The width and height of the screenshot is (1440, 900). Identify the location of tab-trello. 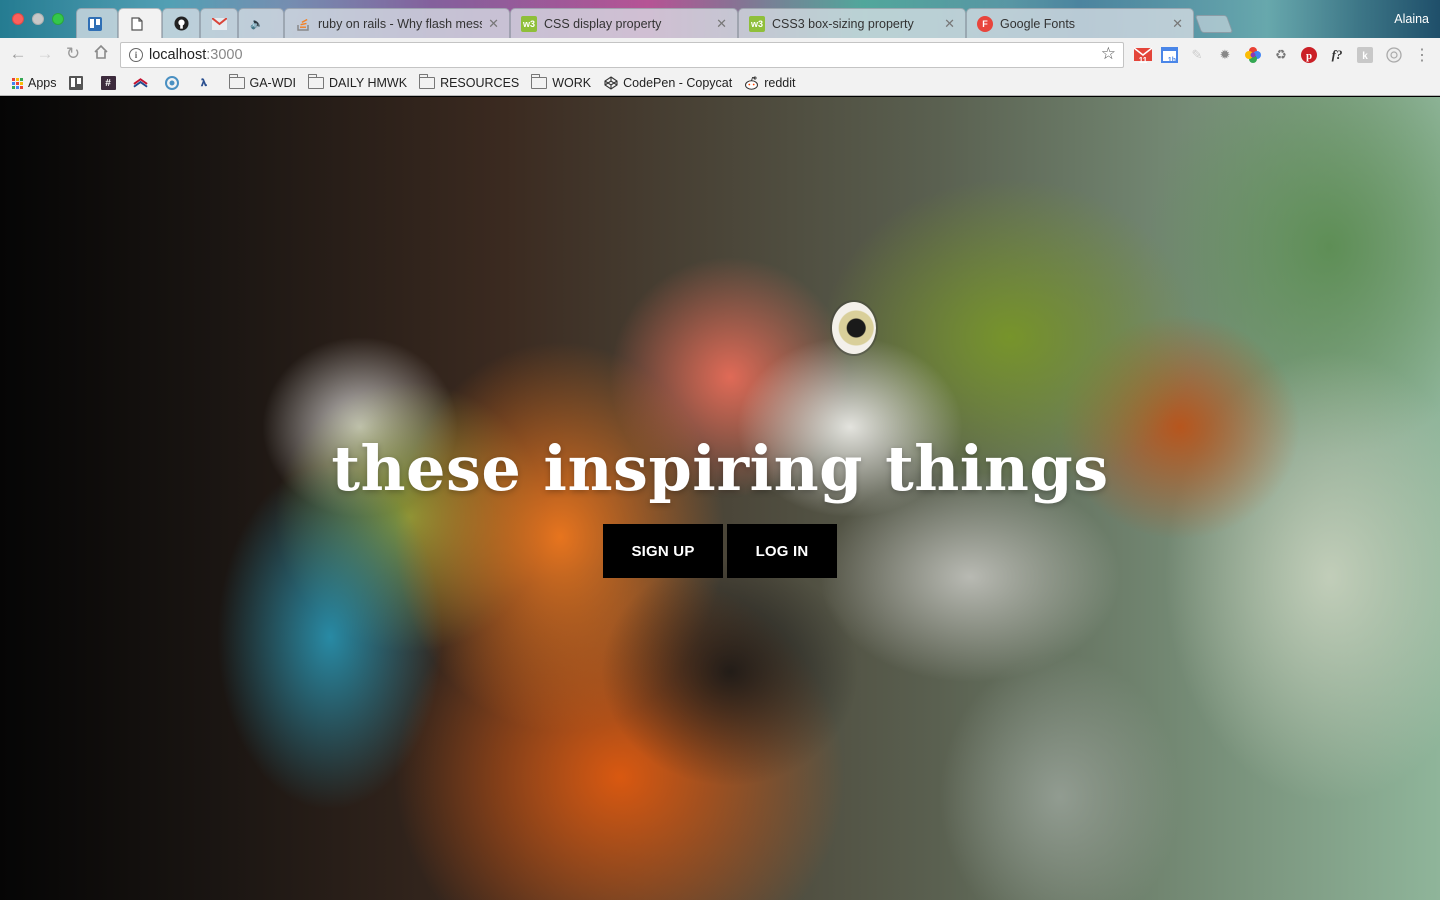
(97, 23).